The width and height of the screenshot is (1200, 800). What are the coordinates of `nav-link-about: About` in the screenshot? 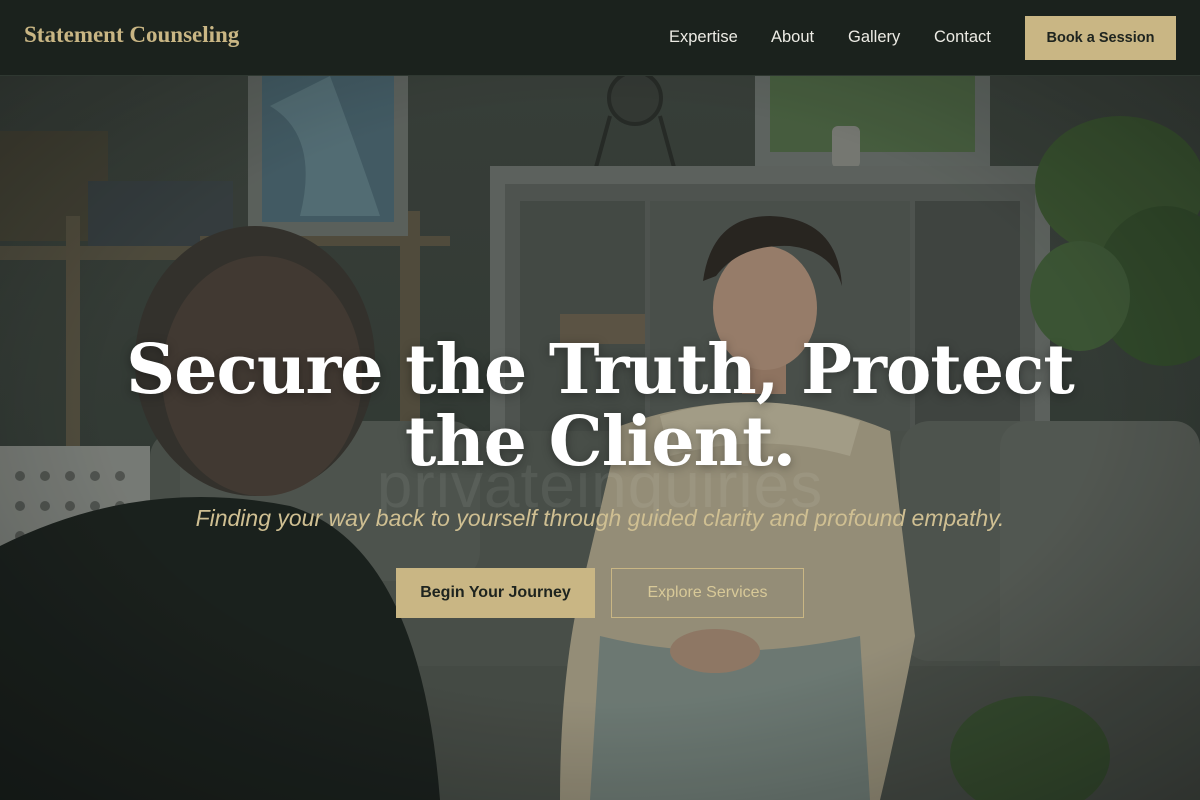 It's located at (792, 37).